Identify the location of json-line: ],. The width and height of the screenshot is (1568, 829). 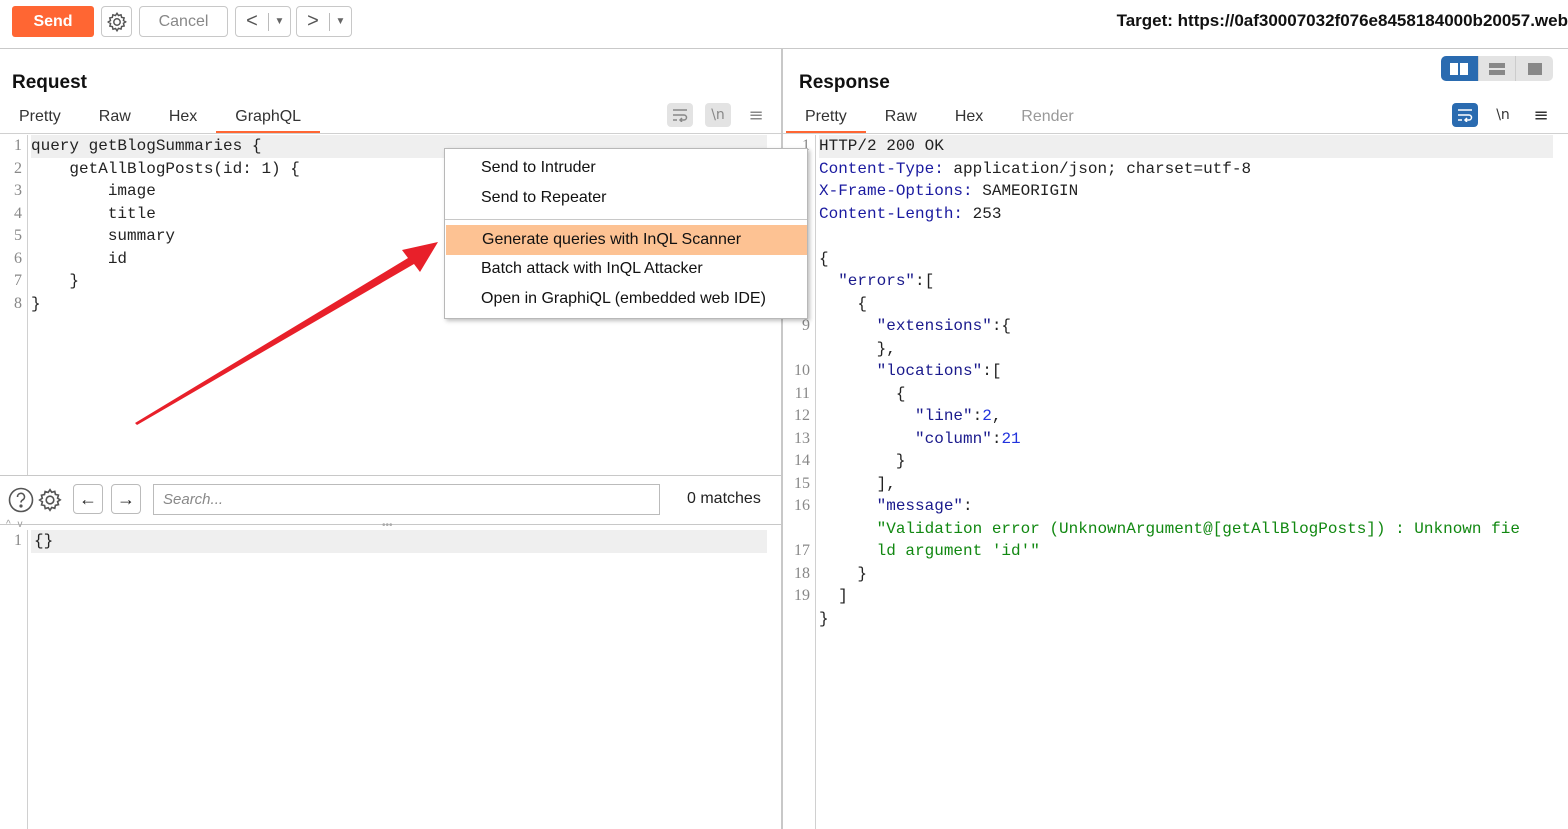
(857, 483).